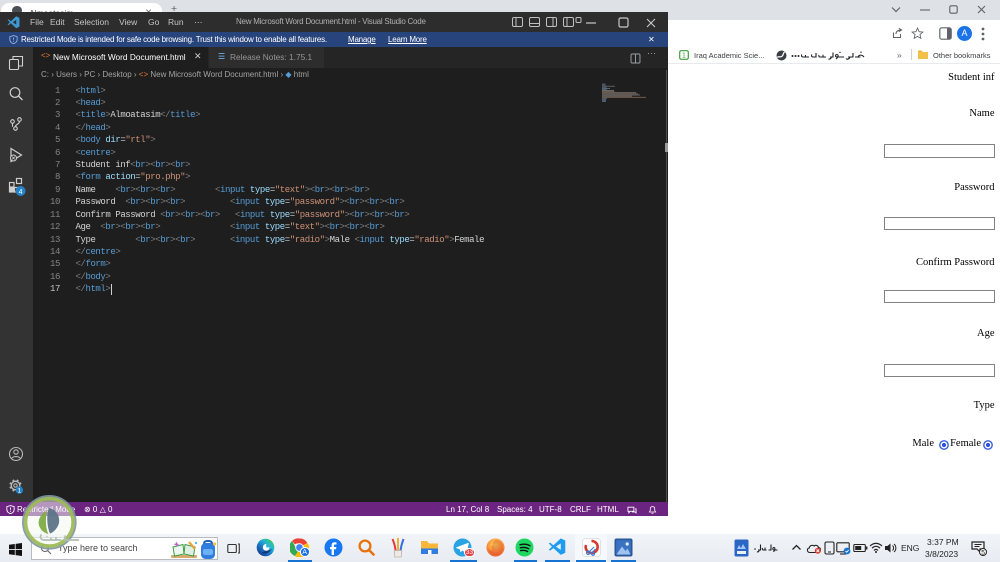 This screenshot has width=1000, height=562. What do you see at coordinates (983, 552) in the screenshot?
I see `svg-text: 5` at bounding box center [983, 552].